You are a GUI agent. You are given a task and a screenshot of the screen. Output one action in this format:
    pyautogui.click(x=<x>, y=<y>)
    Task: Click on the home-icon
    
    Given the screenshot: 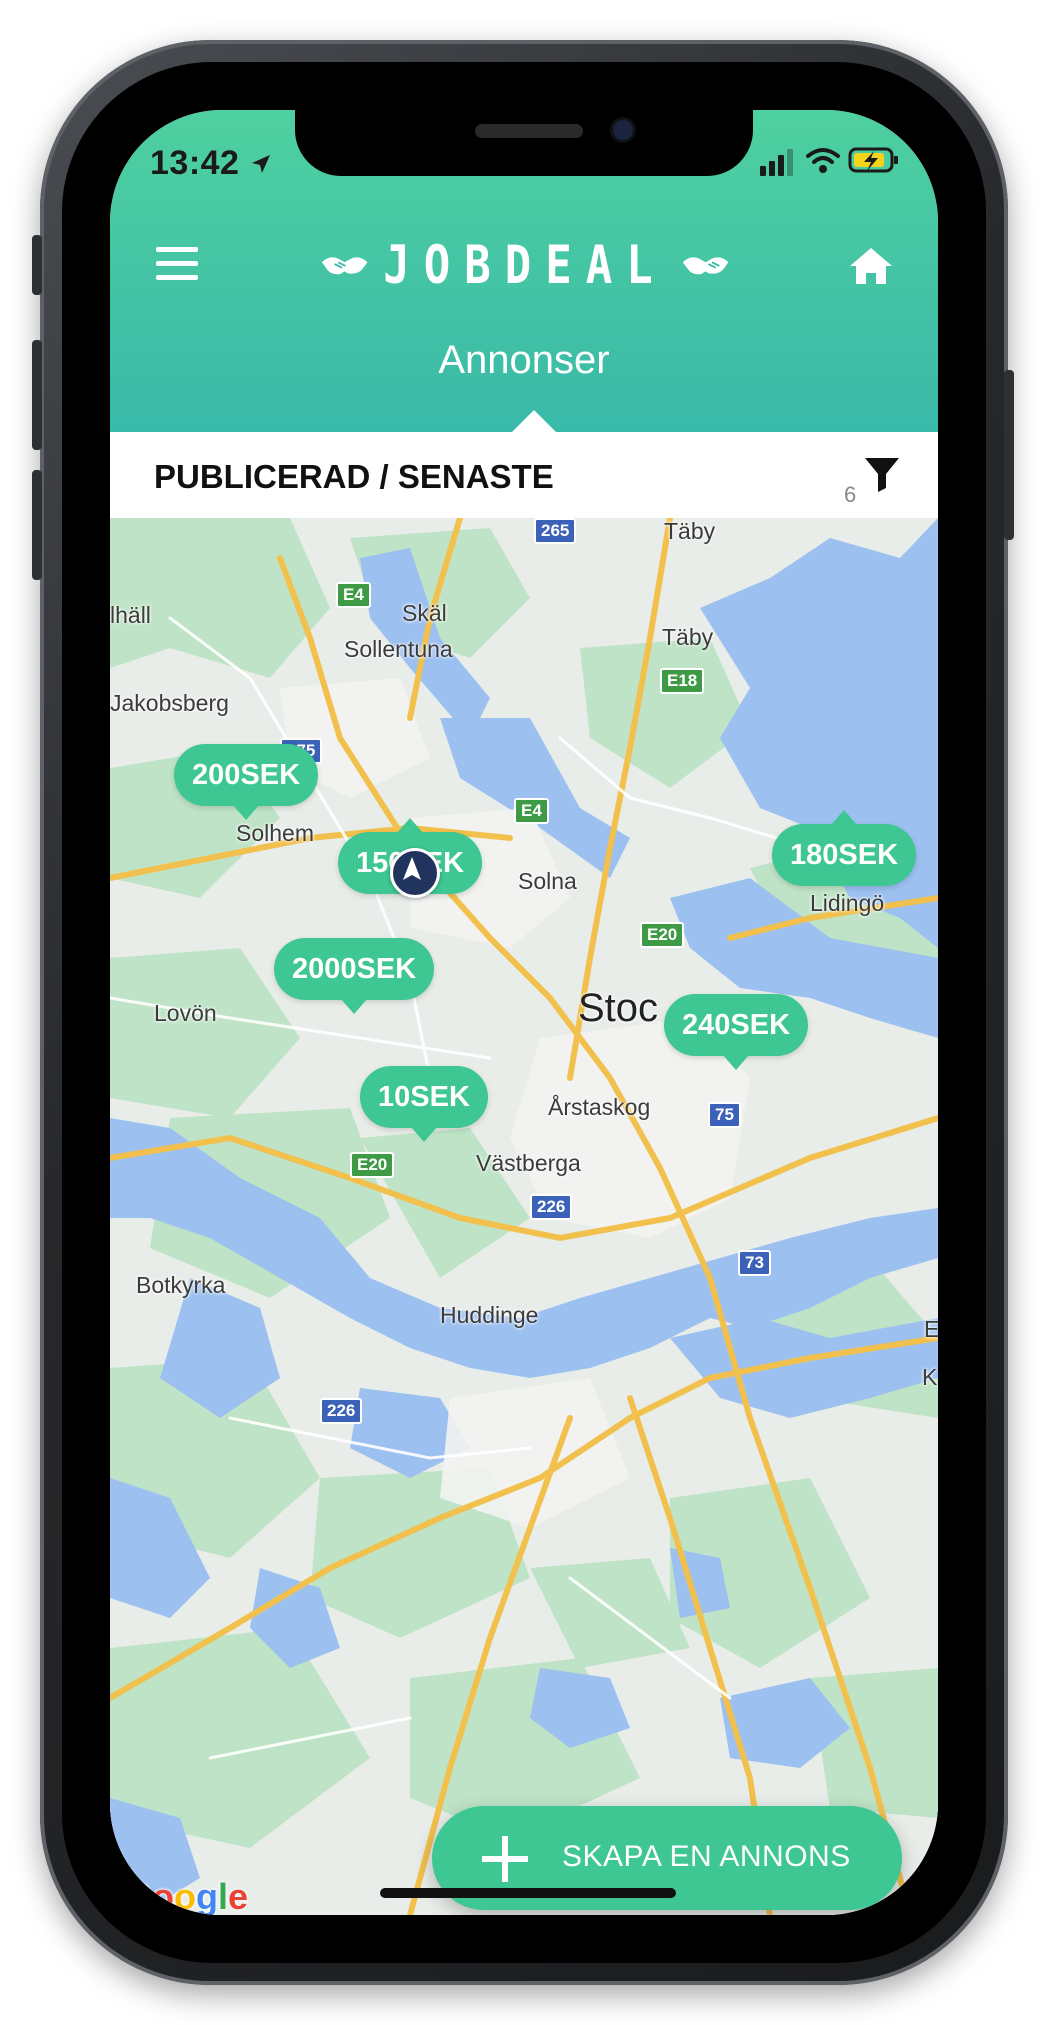 What is the action you would take?
    pyautogui.click(x=871, y=266)
    